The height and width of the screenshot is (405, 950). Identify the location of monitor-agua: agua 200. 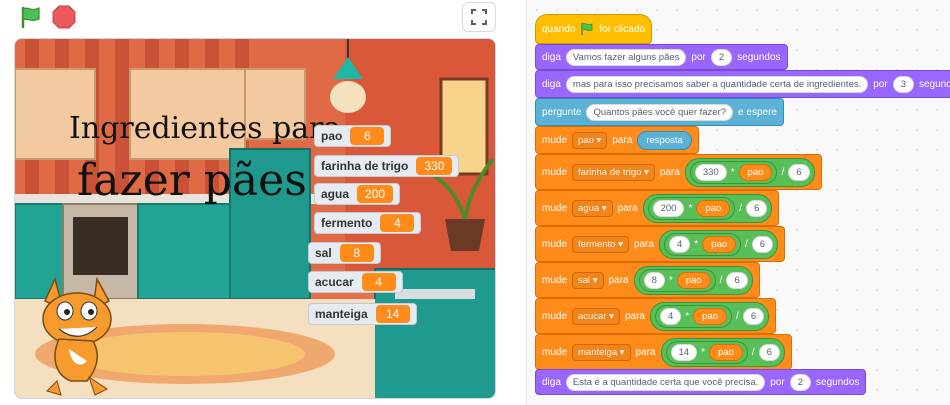
(357, 194).